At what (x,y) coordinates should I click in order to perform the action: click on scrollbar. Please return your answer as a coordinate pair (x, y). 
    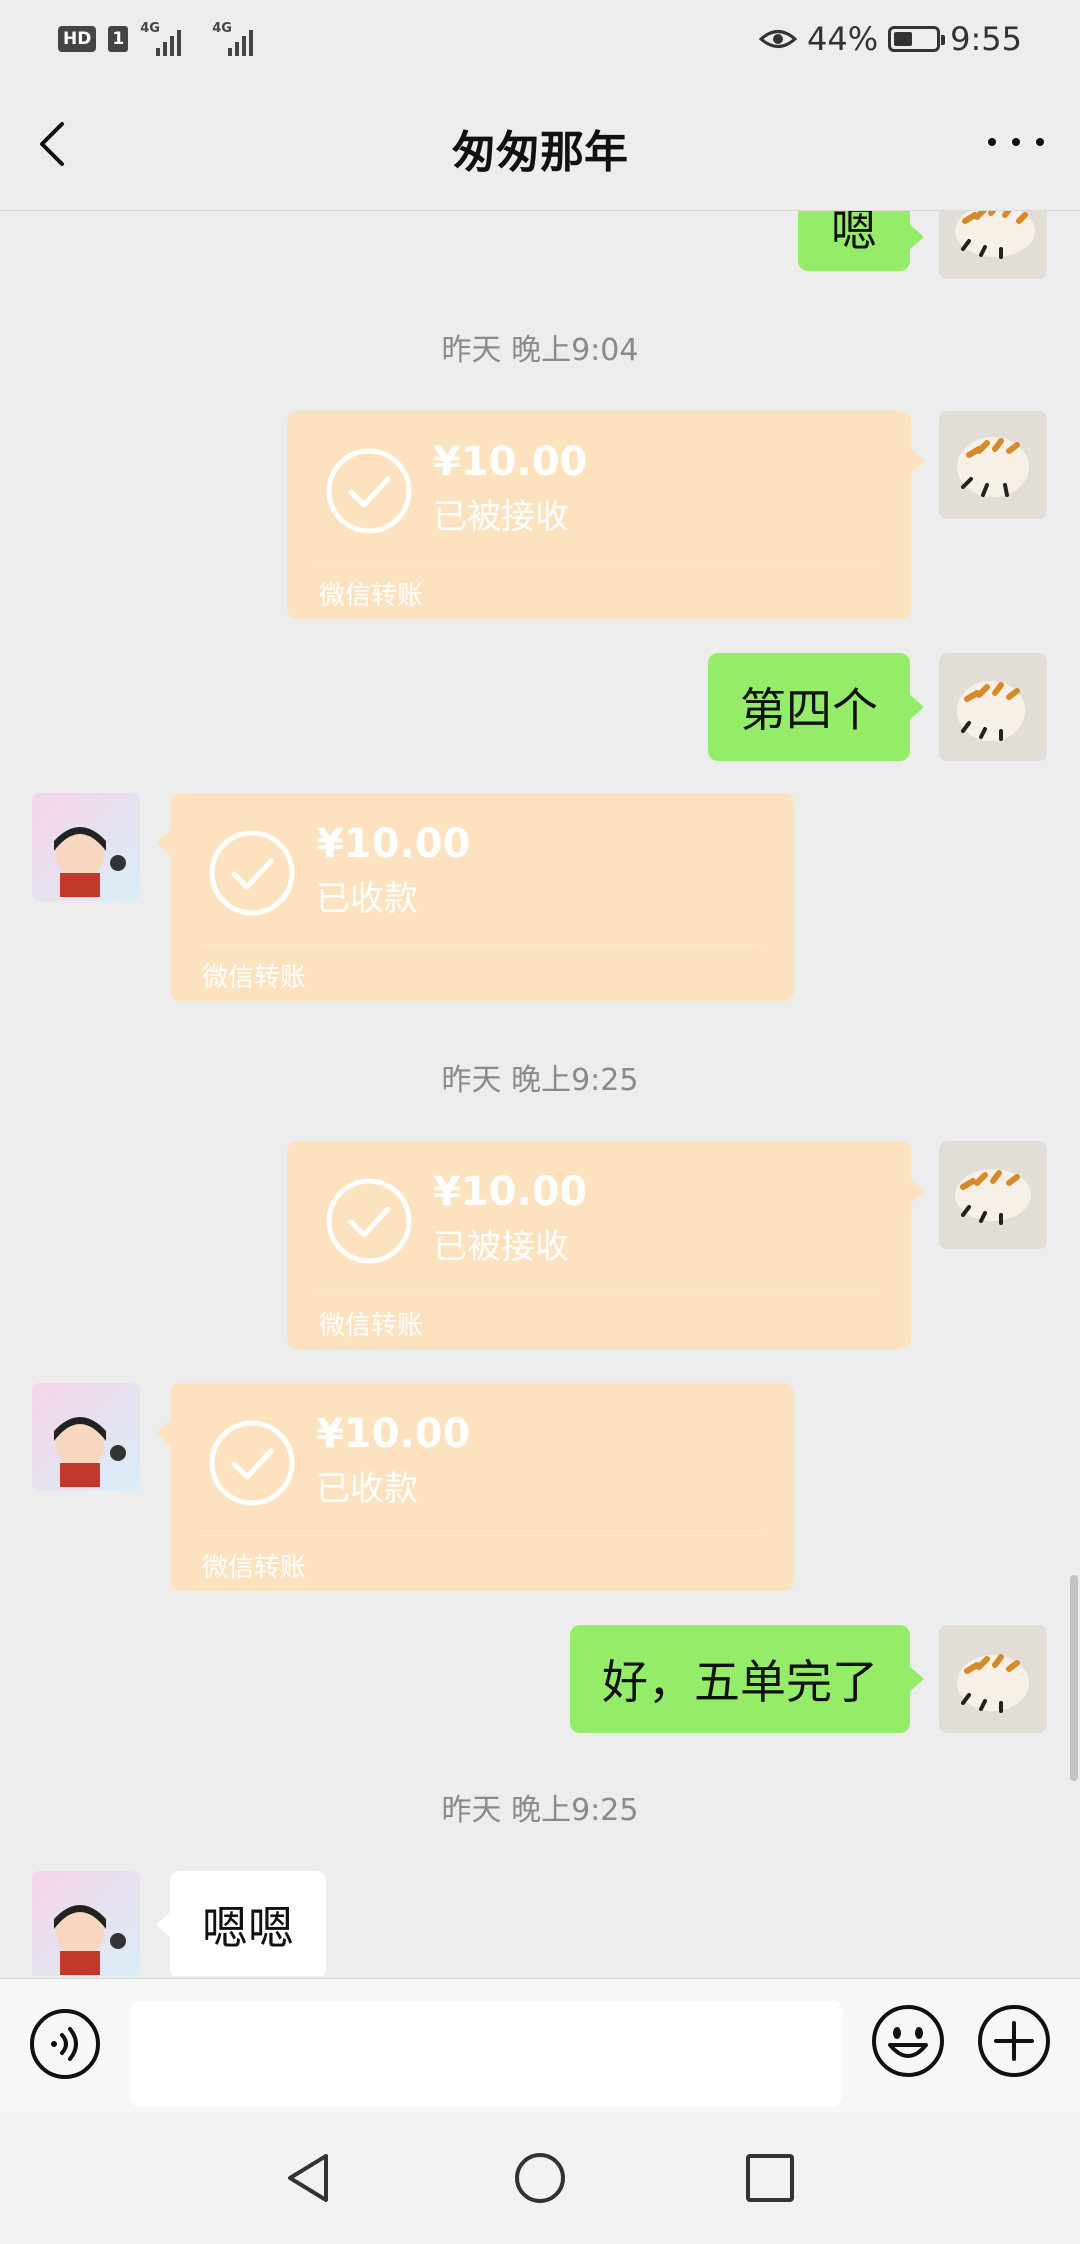
    Looking at the image, I should click on (1074, 1678).